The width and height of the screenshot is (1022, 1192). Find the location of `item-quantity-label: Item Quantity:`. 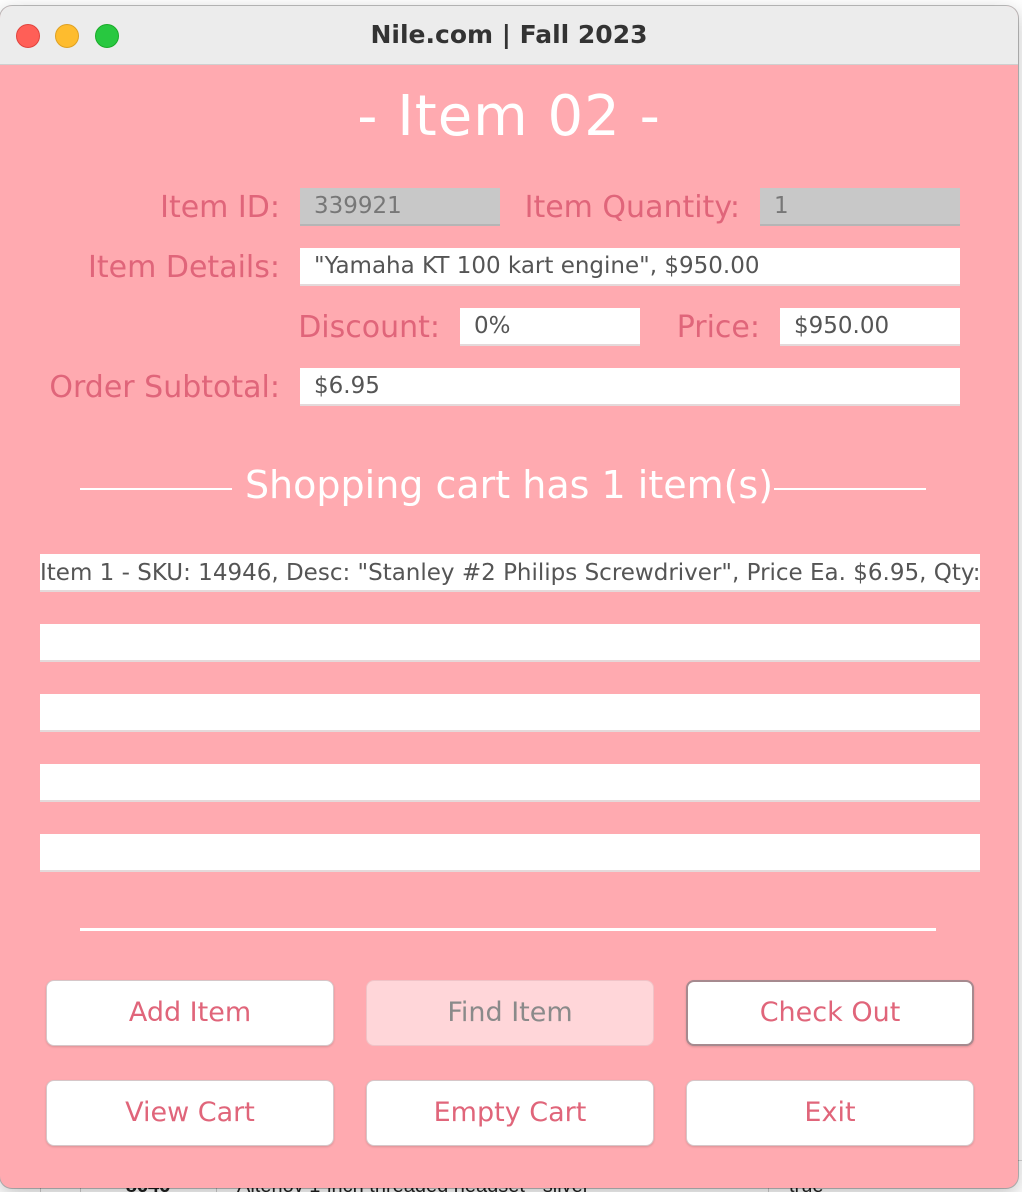

item-quantity-label: Item Quantity: is located at coordinates (632, 207).